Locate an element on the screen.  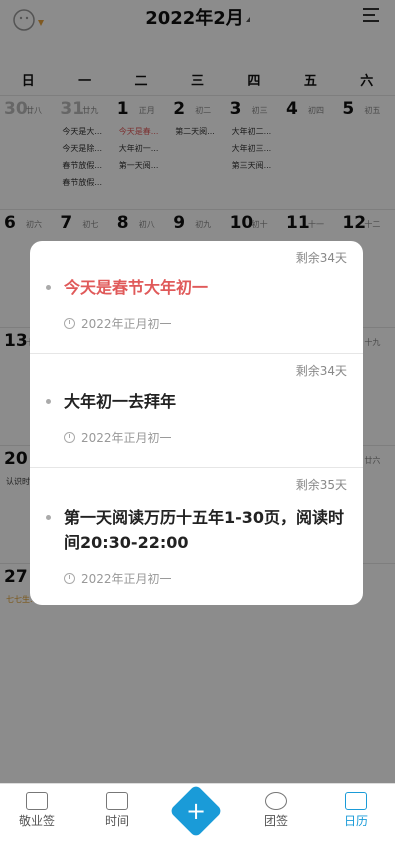
plus-icon: + is located at coordinates (196, 811).